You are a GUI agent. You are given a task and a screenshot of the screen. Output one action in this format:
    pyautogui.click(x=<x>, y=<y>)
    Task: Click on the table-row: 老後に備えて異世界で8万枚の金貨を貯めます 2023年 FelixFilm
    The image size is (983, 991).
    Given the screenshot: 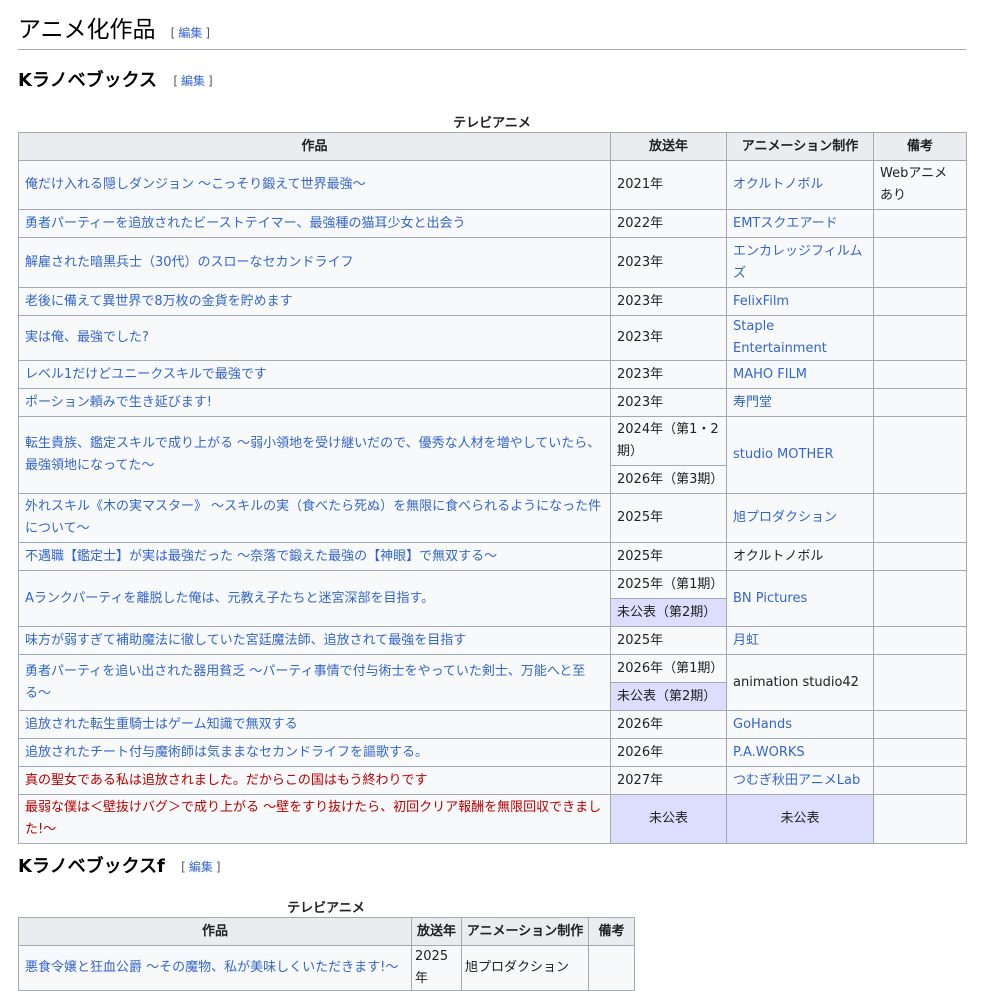 What is the action you would take?
    pyautogui.click(x=492, y=301)
    